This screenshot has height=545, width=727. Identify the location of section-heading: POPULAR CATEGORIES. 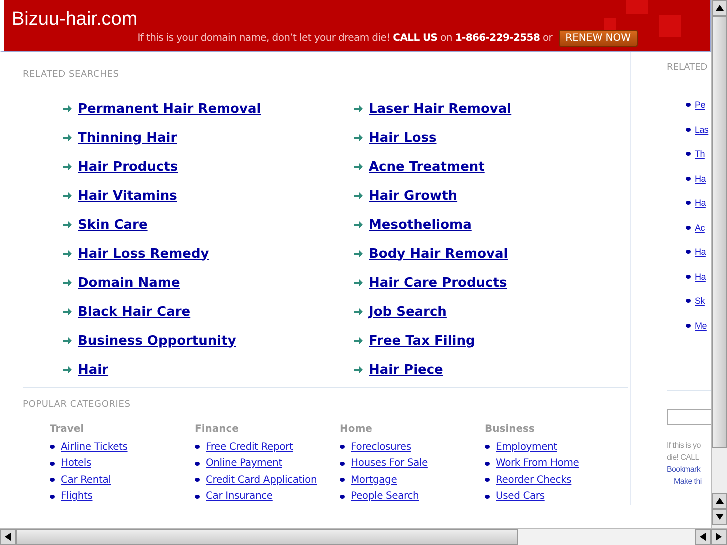
(77, 405).